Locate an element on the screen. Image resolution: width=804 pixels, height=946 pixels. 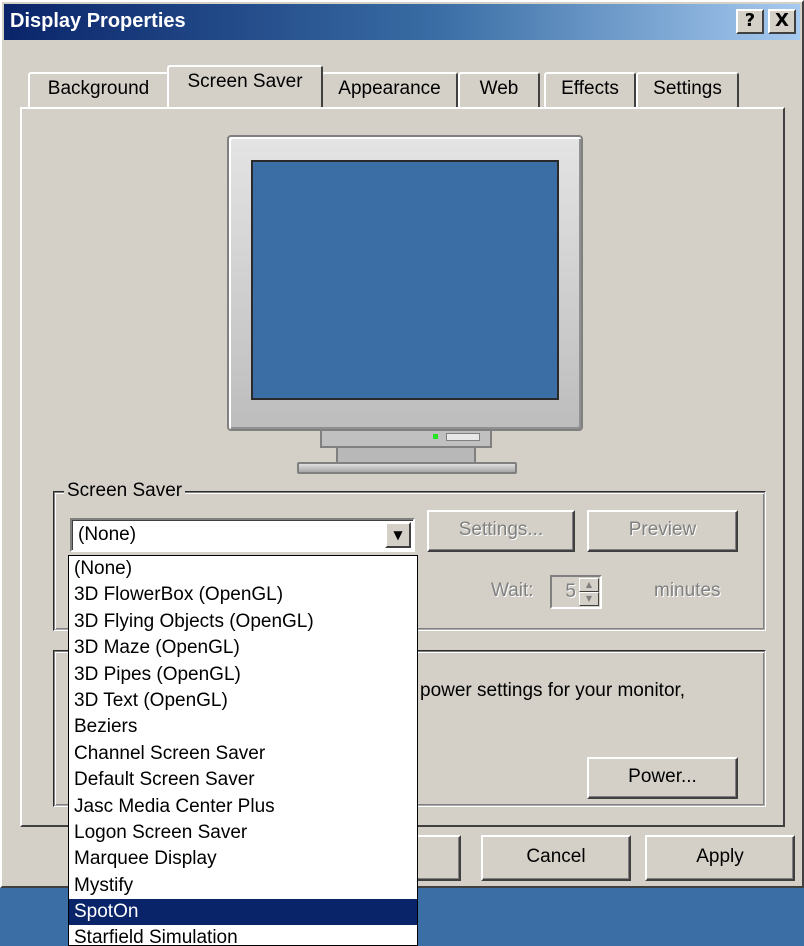
monitor-base is located at coordinates (407, 468).